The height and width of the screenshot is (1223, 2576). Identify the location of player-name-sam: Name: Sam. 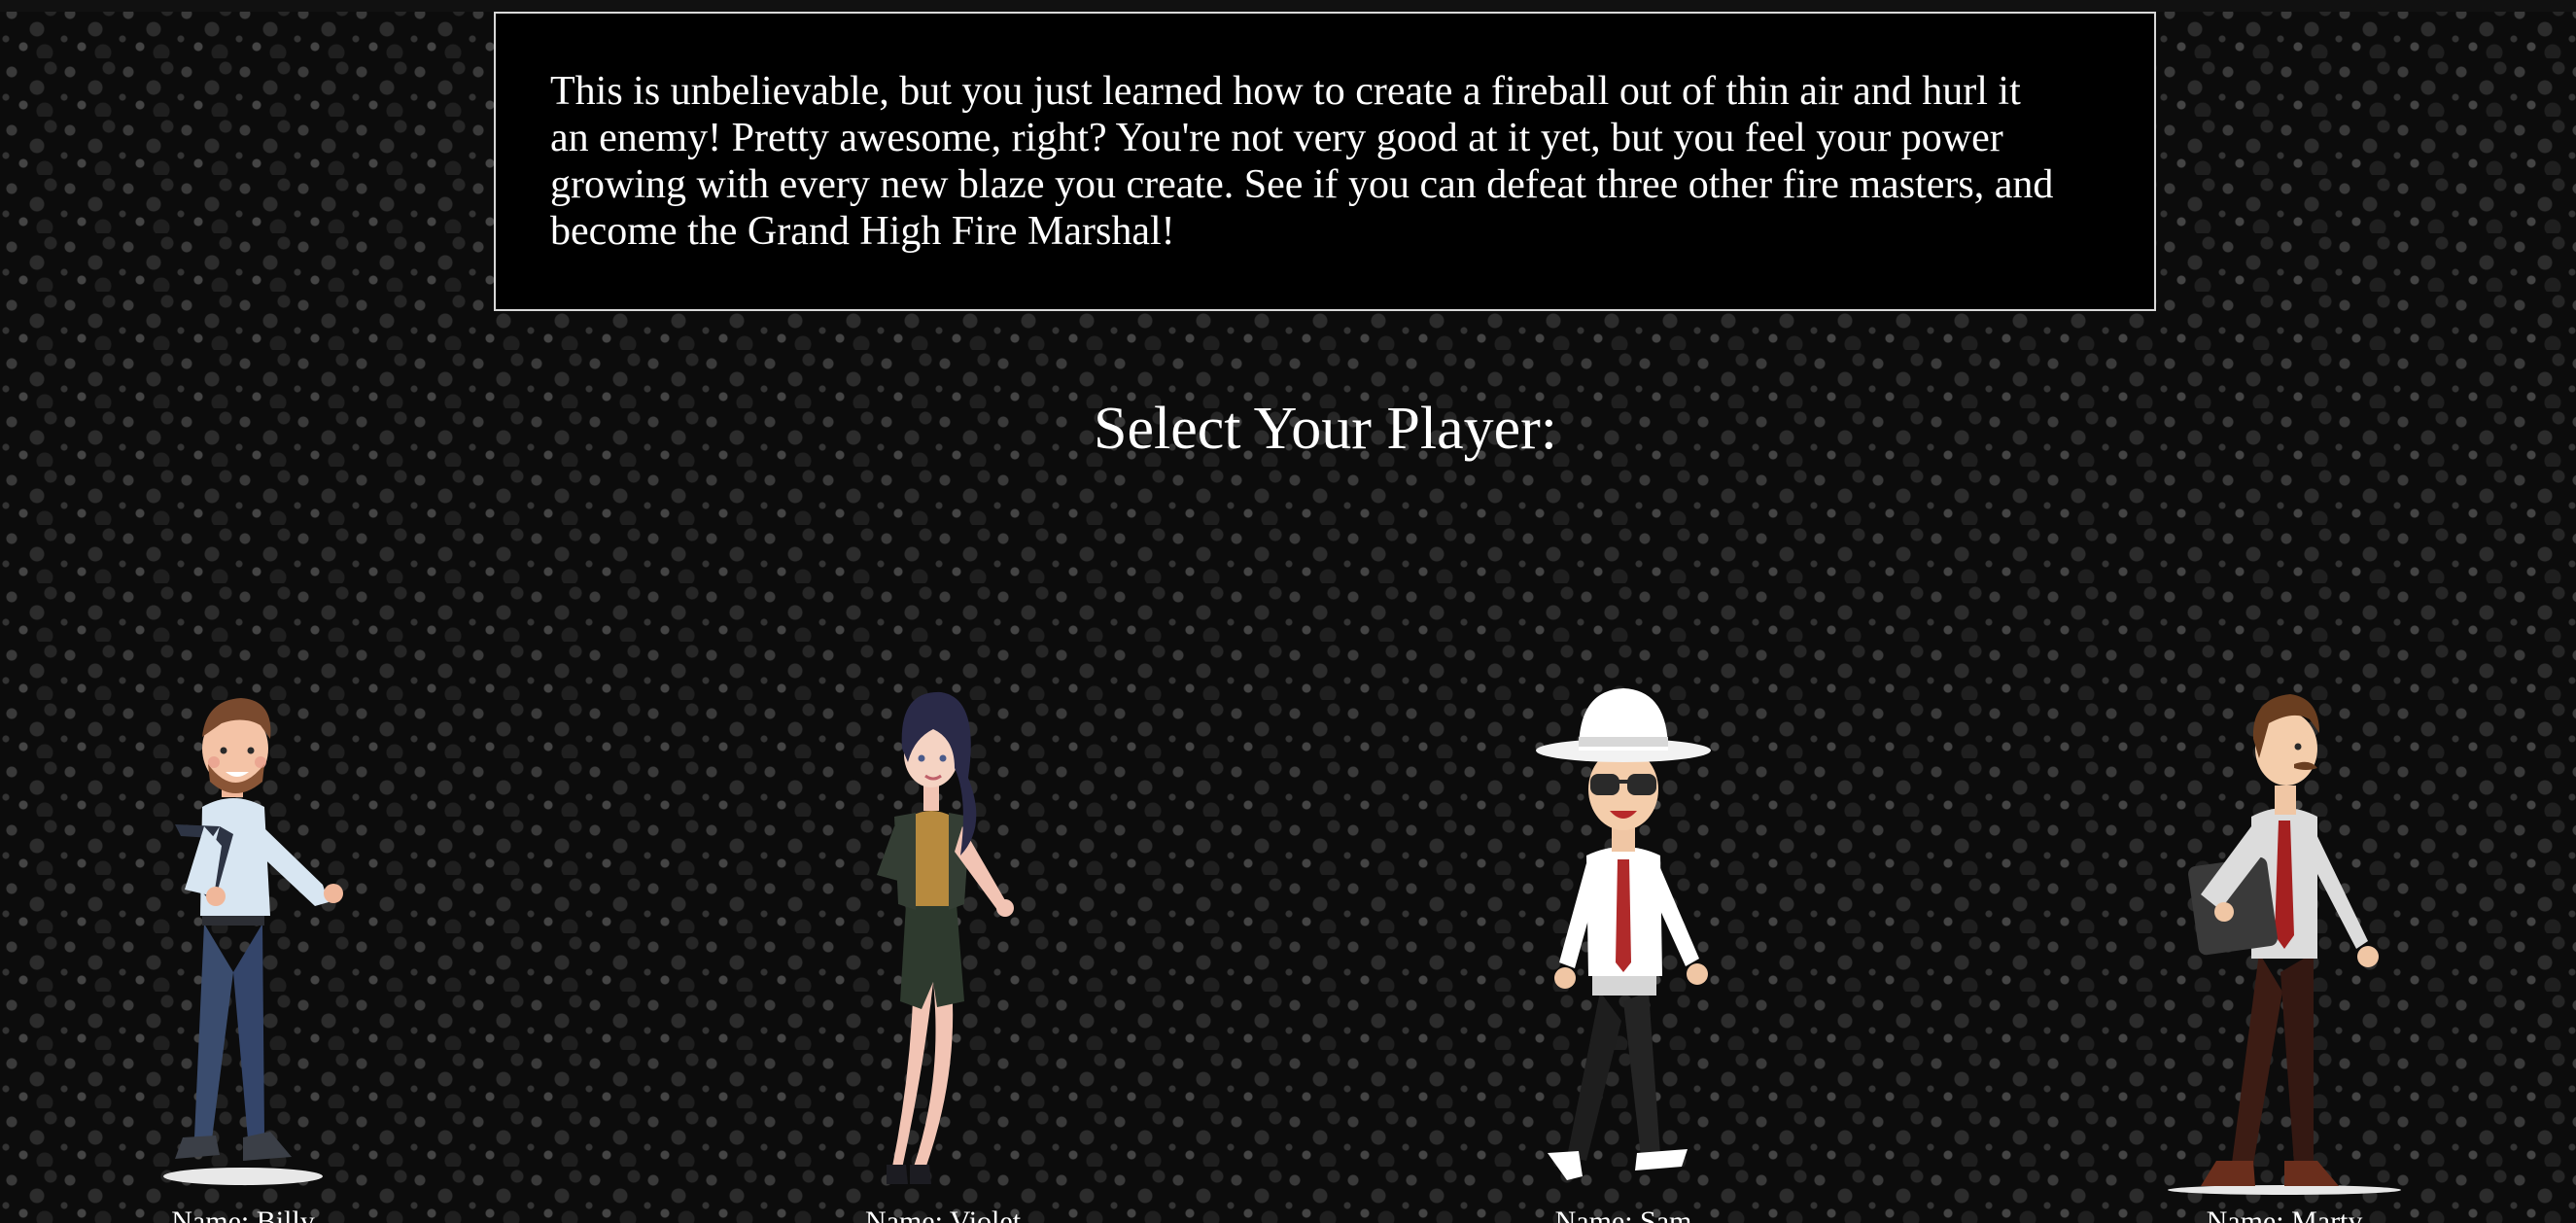
(1623, 1214).